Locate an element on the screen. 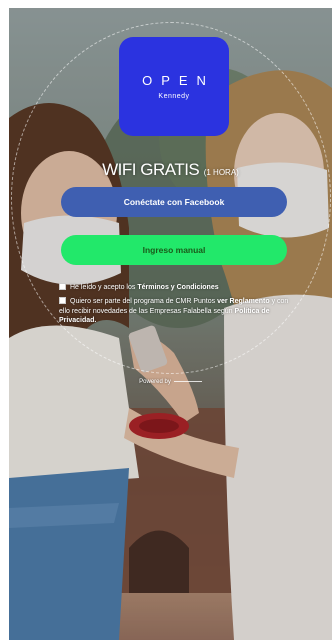 The width and height of the screenshot is (332, 640). terms-consent-text: He leído y acepto los is located at coordinates (103, 287).